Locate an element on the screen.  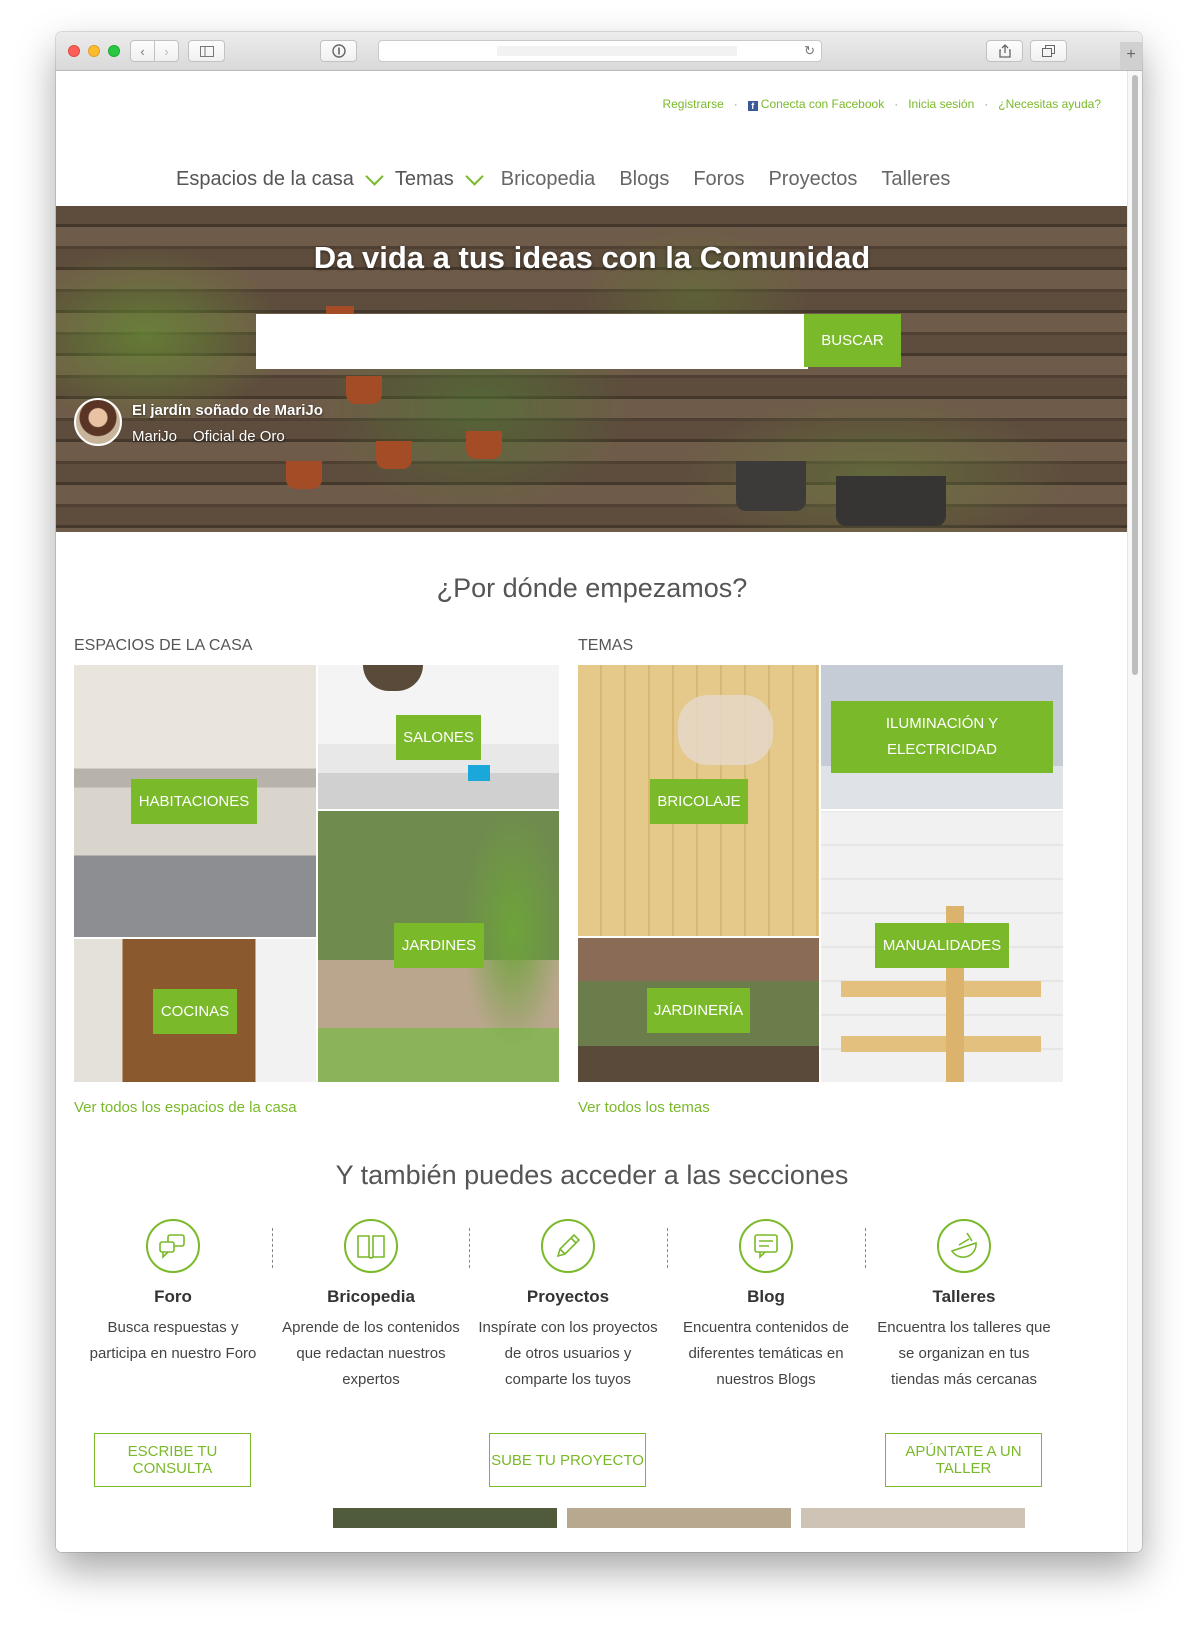
see-all-temas-link: Ver todos los temas is located at coordinates (644, 1107).